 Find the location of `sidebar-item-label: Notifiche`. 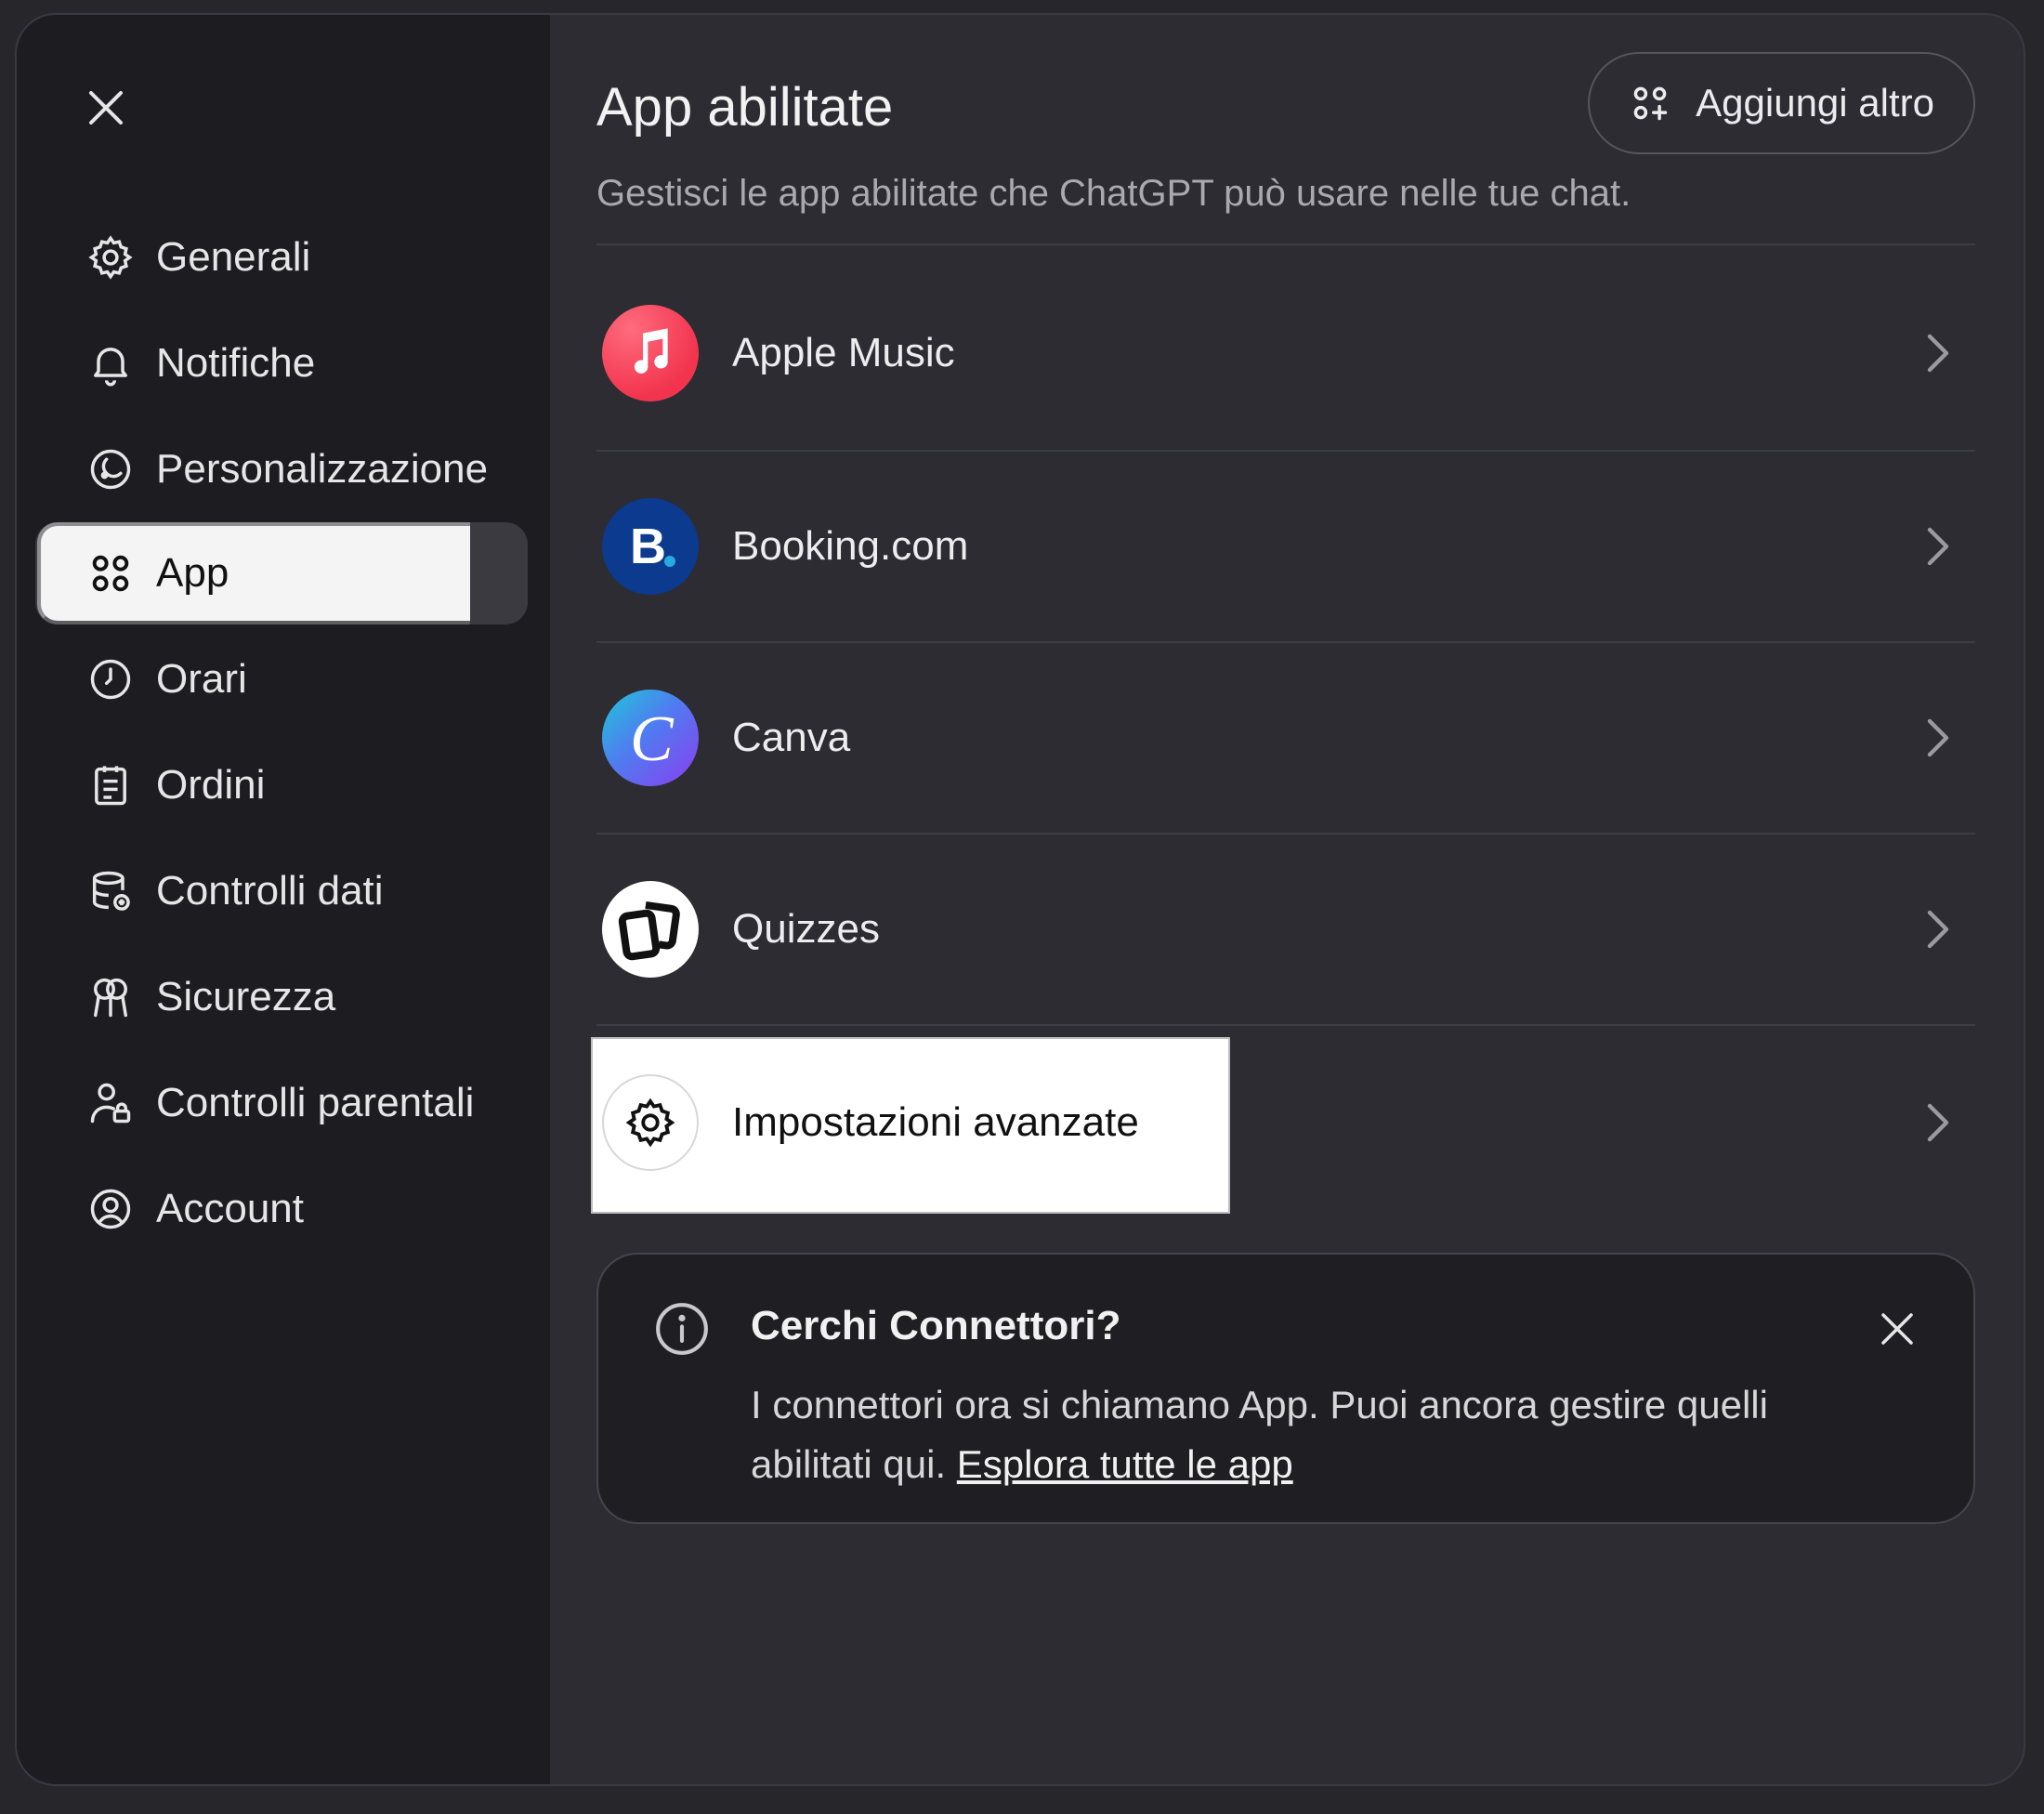

sidebar-item-label: Notifiche is located at coordinates (236, 363).